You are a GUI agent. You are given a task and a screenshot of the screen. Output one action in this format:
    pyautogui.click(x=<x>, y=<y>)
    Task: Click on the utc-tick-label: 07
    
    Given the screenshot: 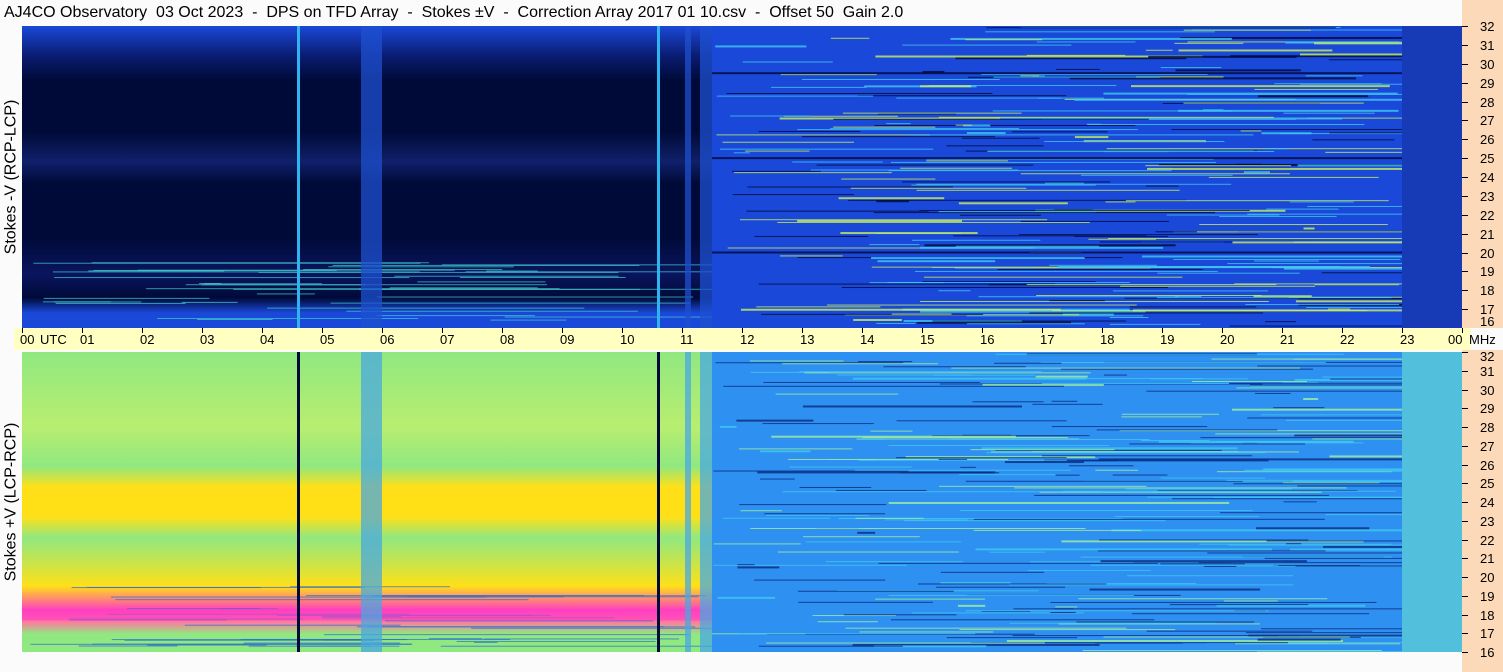 What is the action you would take?
    pyautogui.click(x=447, y=339)
    